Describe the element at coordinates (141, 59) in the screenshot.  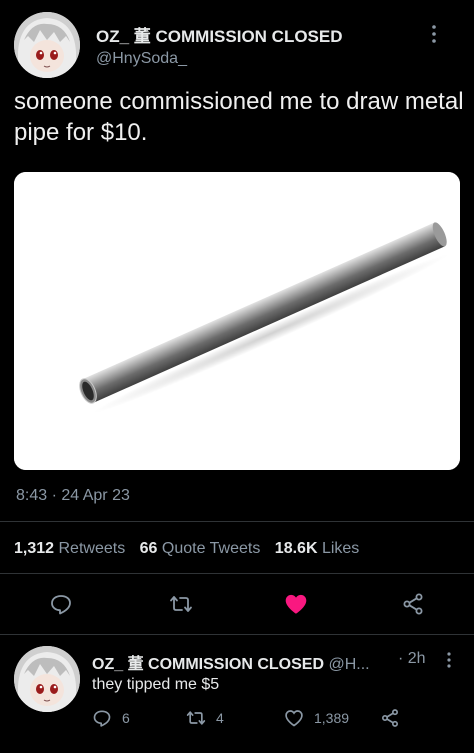
I see `author-handle: @HnySoda_` at that location.